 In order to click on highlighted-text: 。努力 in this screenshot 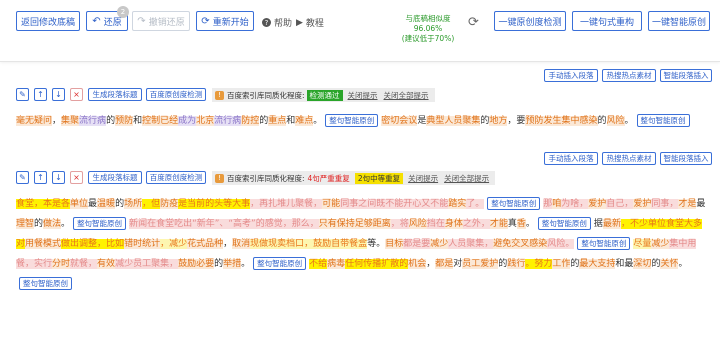, I will do `click(539, 264)`.